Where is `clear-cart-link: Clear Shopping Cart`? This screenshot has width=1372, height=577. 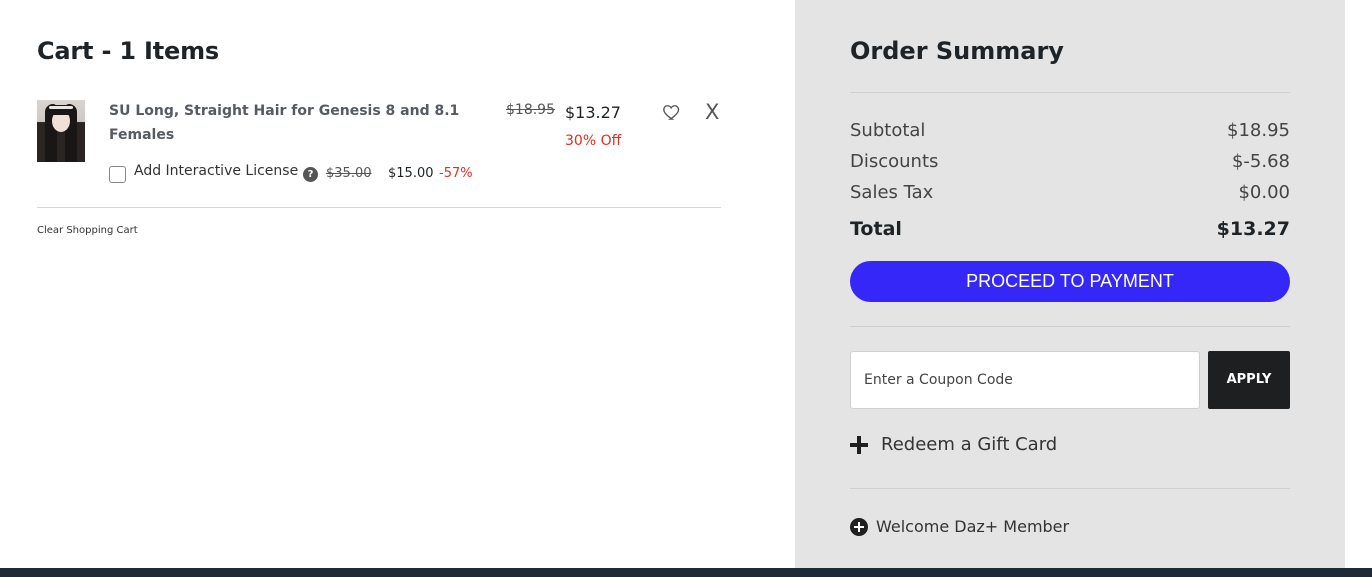
clear-cart-link: Clear Shopping Cart is located at coordinates (87, 230).